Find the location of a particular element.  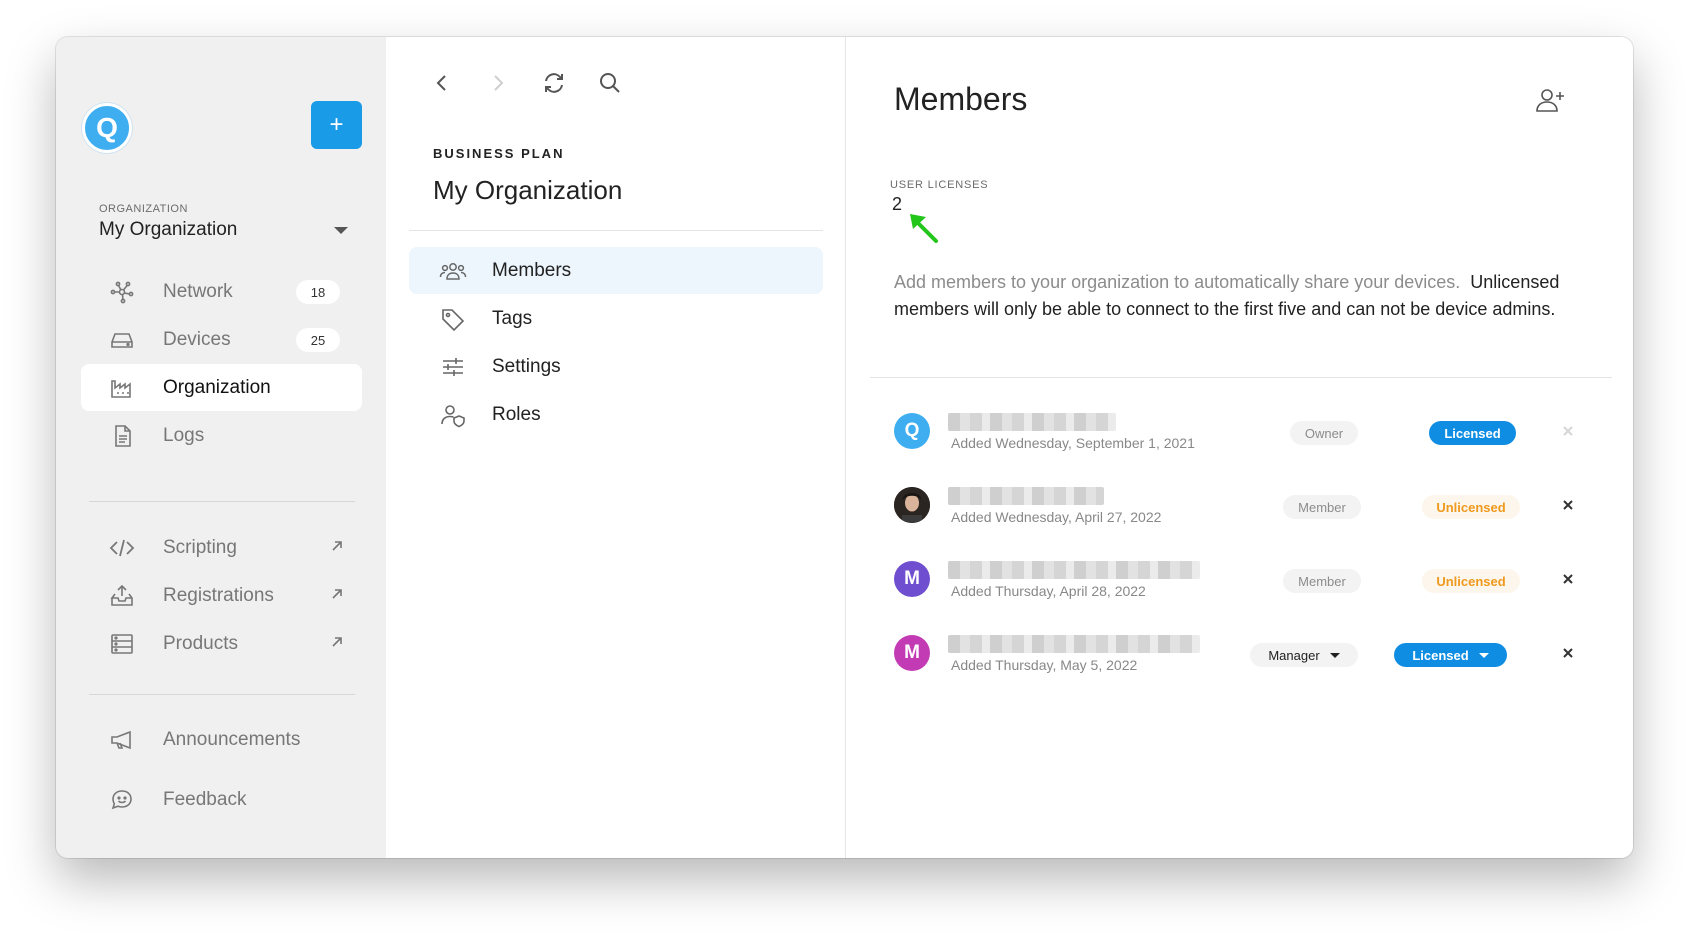

sidebar-item-scripting: Scripting is located at coordinates (221, 547).